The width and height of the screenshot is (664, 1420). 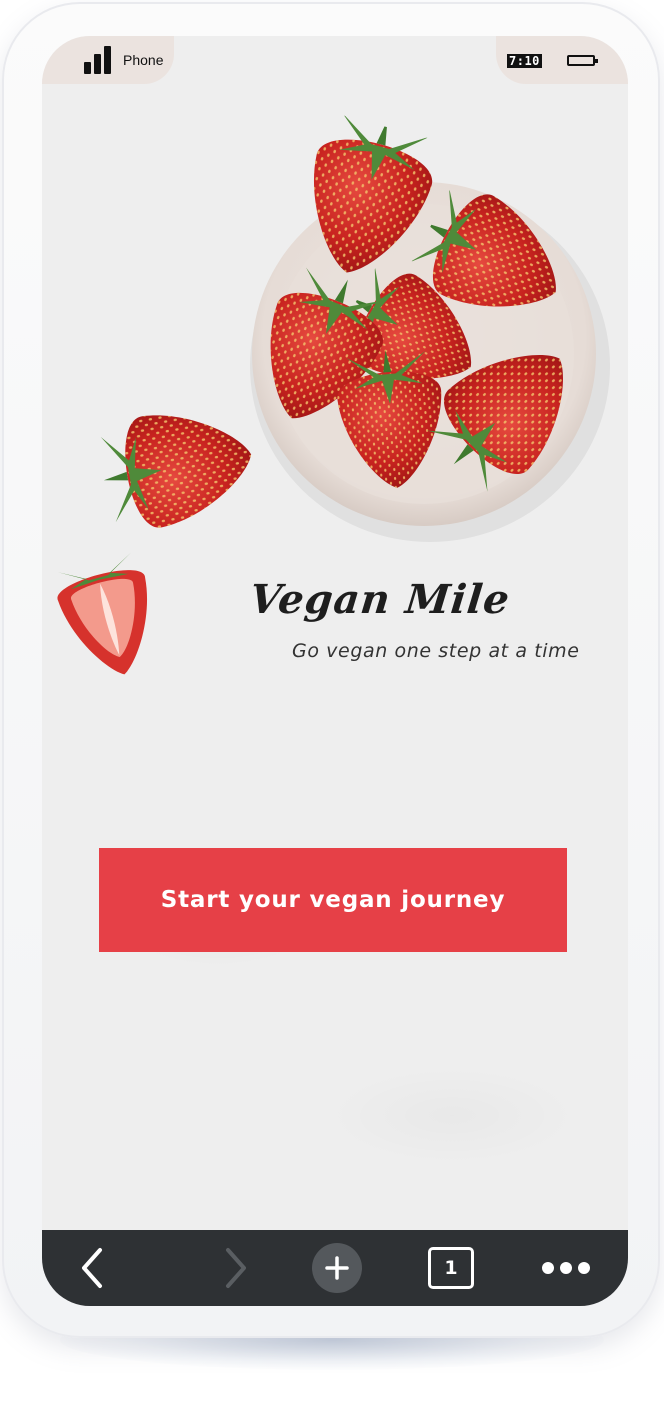 I want to click on forward-button, so click(x=236, y=1268).